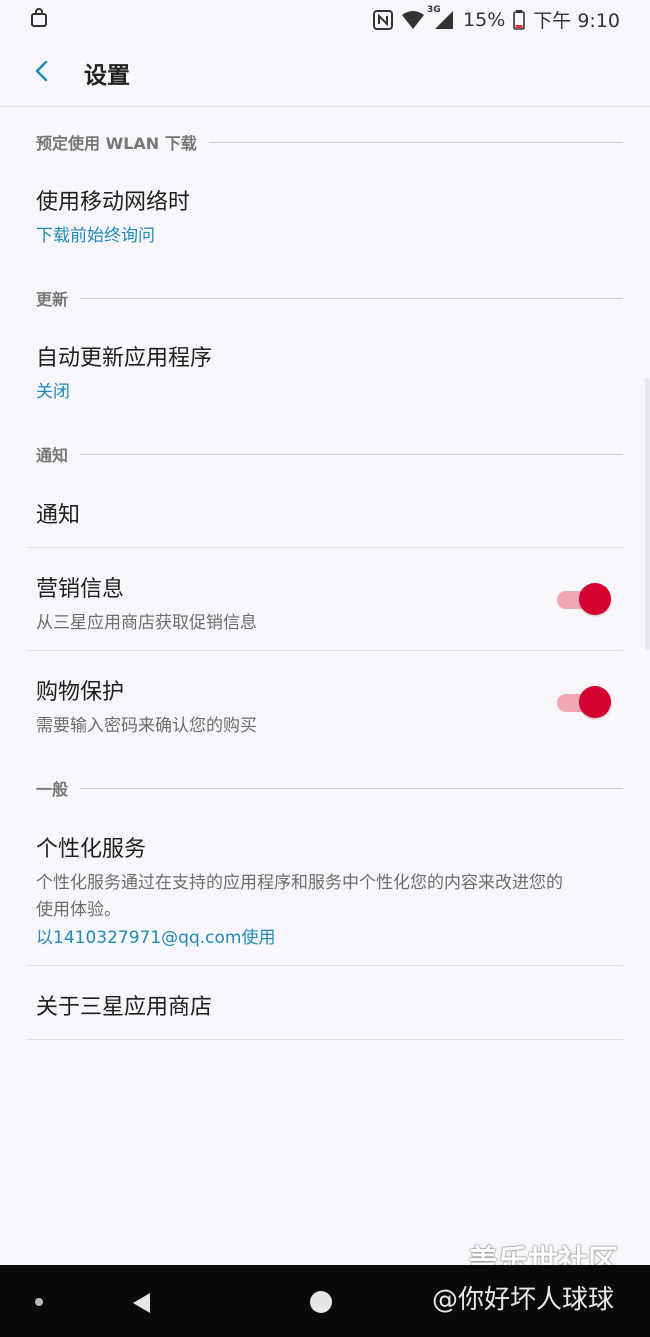  What do you see at coordinates (383, 19) in the screenshot?
I see `nfc-icon` at bounding box center [383, 19].